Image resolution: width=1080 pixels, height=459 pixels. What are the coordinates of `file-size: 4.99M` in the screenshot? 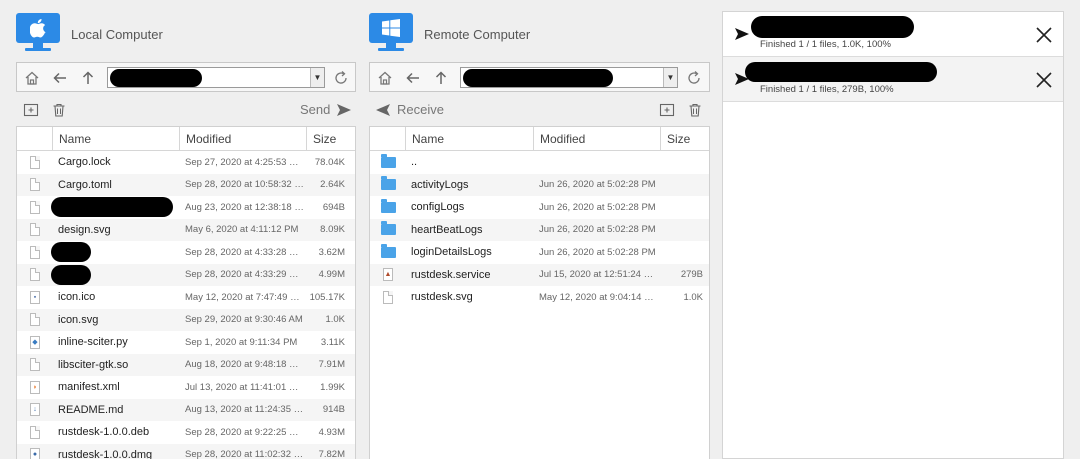 It's located at (331, 275).